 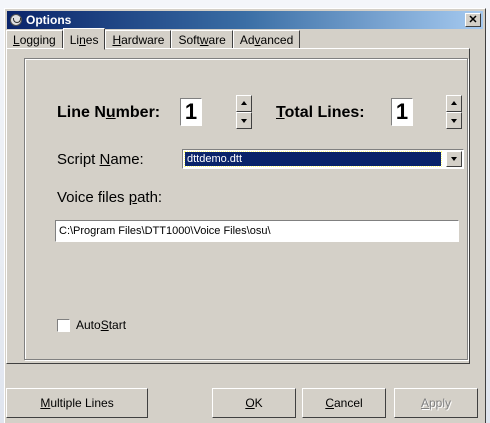 What do you see at coordinates (320, 112) in the screenshot?
I see `total-lines-label: Total Lines:` at bounding box center [320, 112].